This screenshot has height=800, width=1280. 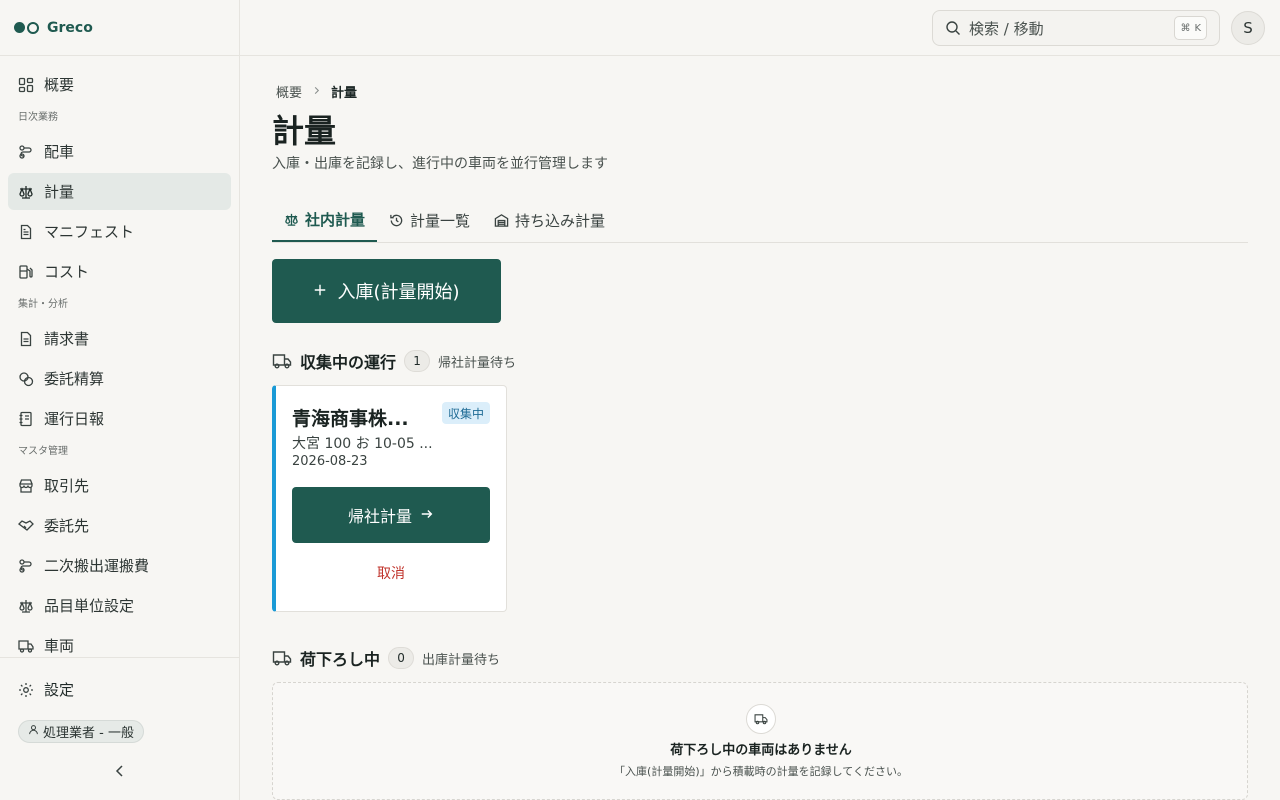 I want to click on history-icon, so click(x=396, y=220).